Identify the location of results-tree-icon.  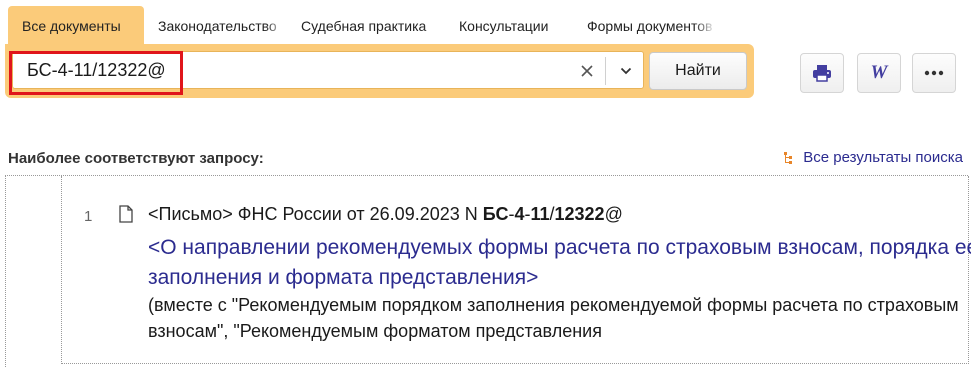
(788, 157).